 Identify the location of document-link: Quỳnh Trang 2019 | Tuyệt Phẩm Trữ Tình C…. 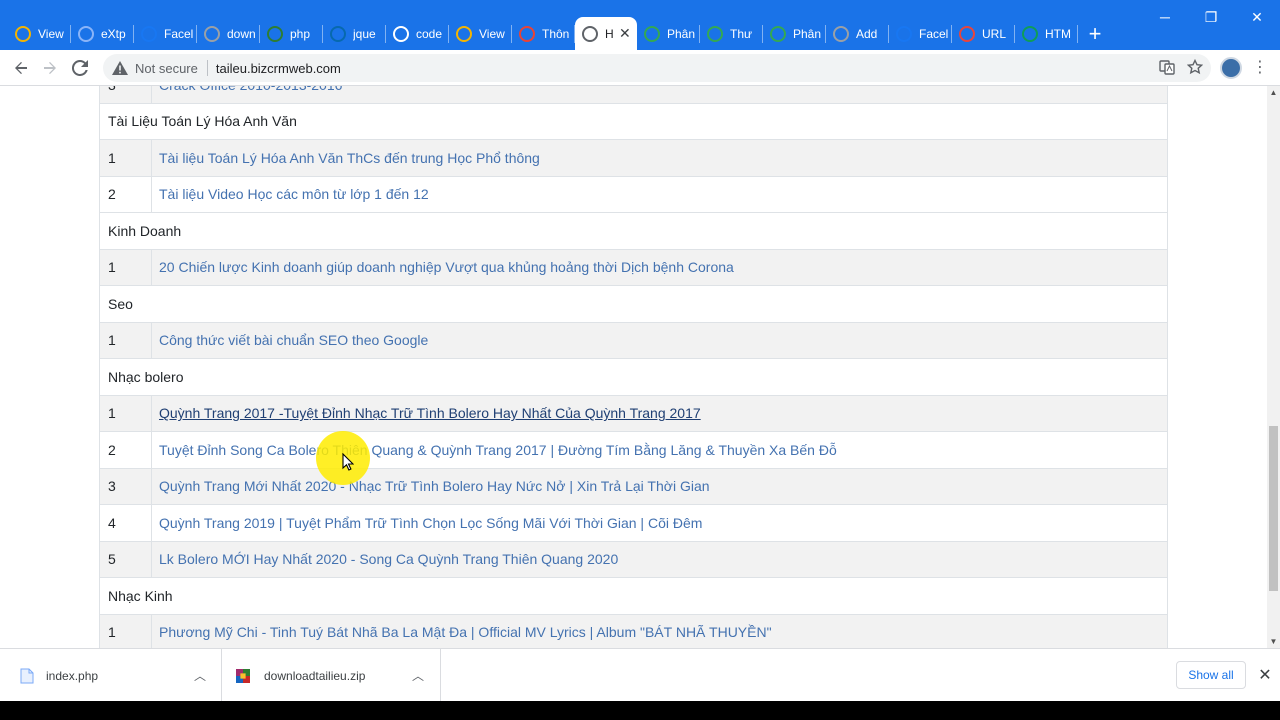
(430, 523).